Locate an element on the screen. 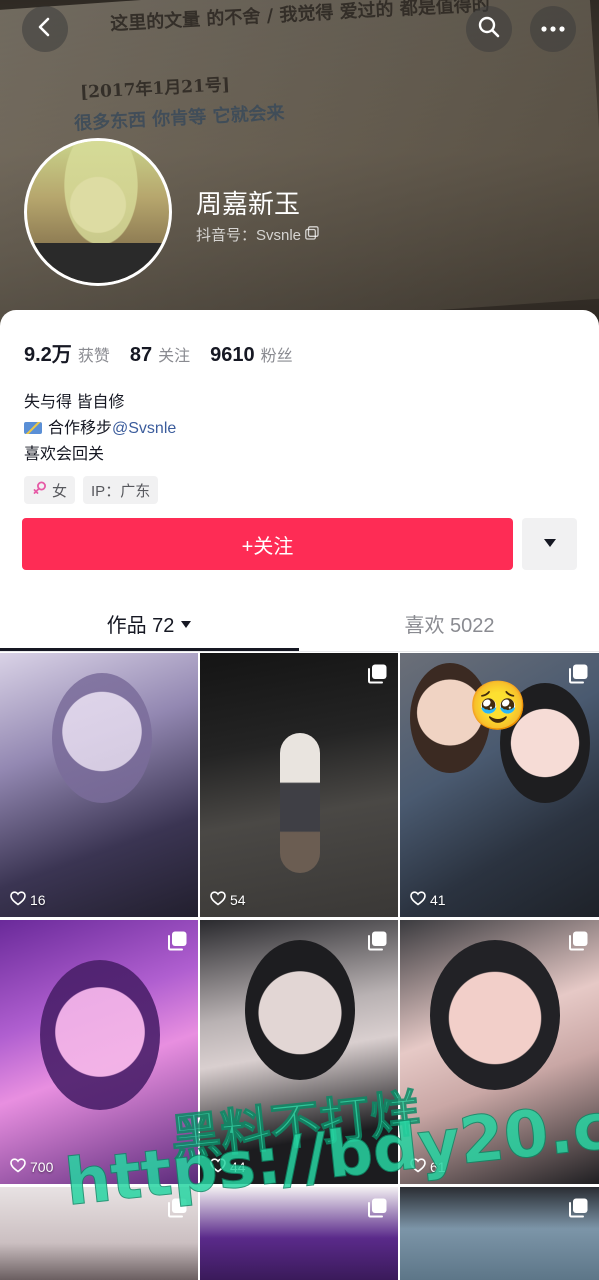  tab-works-label: 作品 72 is located at coordinates (140, 625).